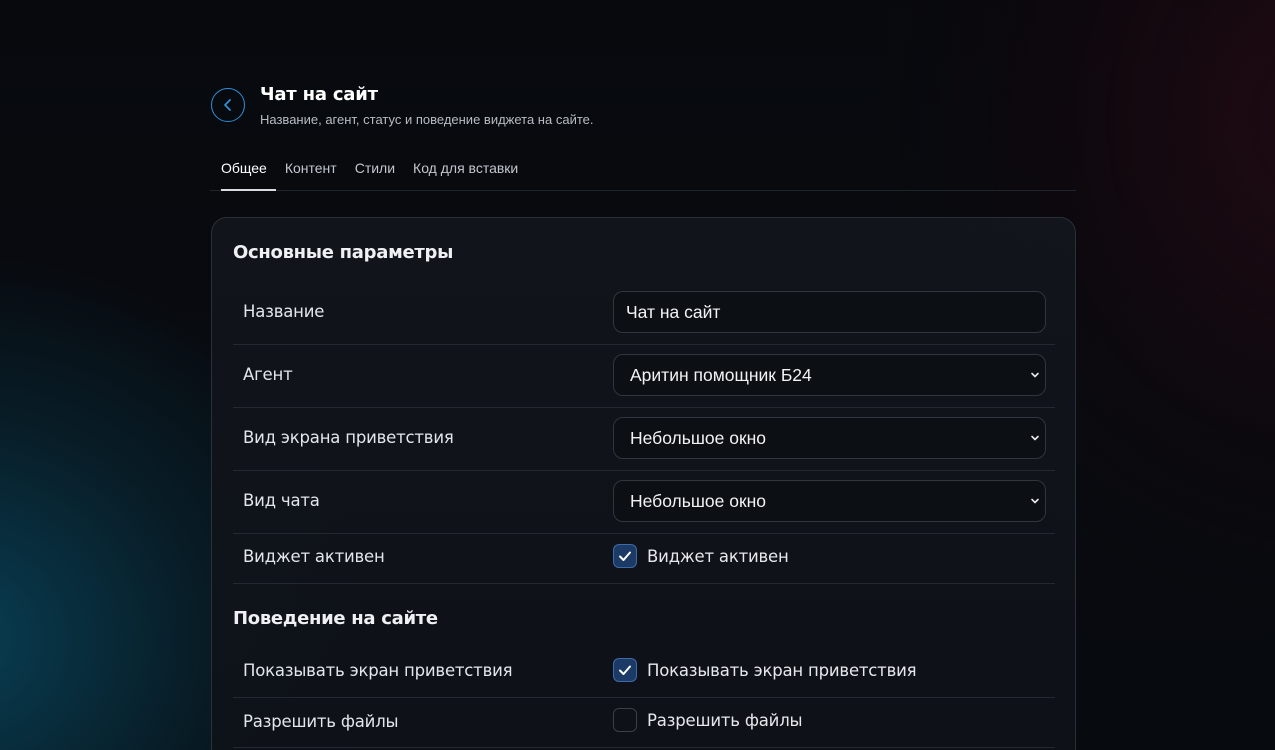 This screenshot has height=750, width=1275. What do you see at coordinates (643, 174) in the screenshot?
I see `tab-bar: Общее Контент Стили Код для вставки` at bounding box center [643, 174].